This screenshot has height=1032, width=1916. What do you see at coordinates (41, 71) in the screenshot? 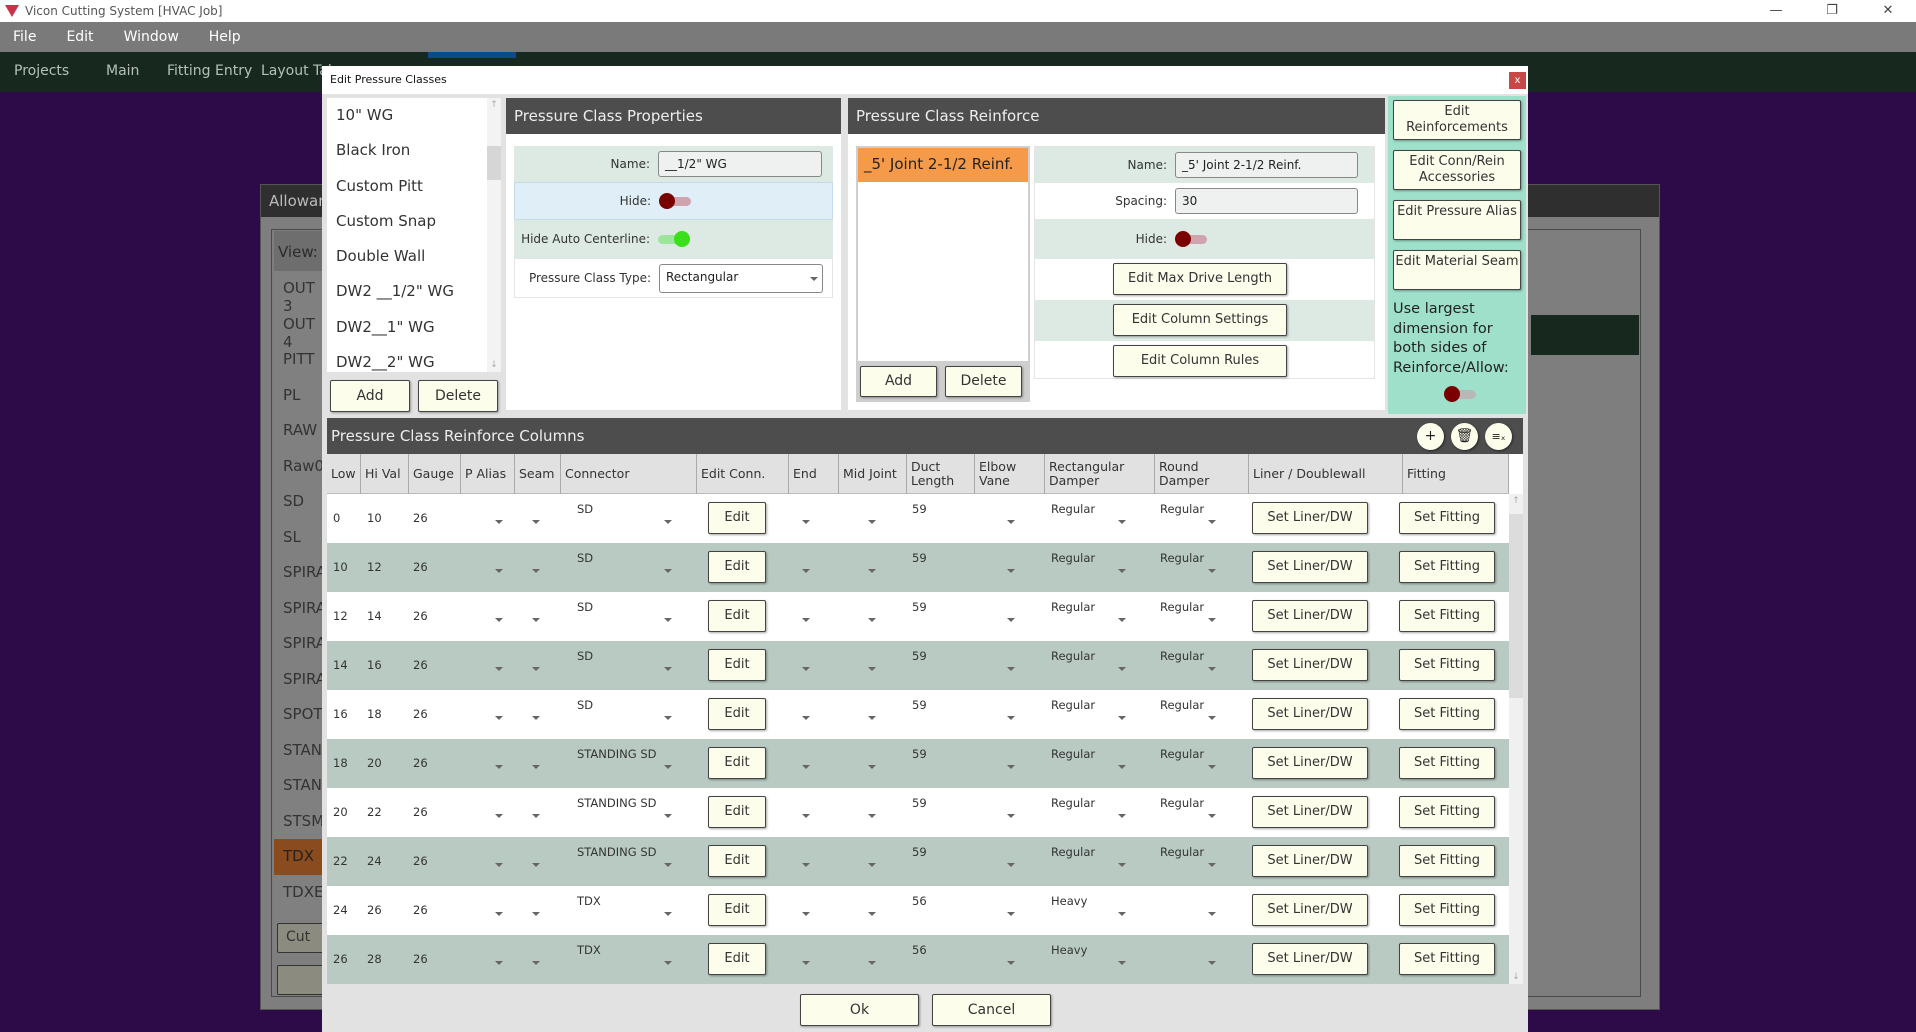
I see `nav-projects: Projects` at bounding box center [41, 71].